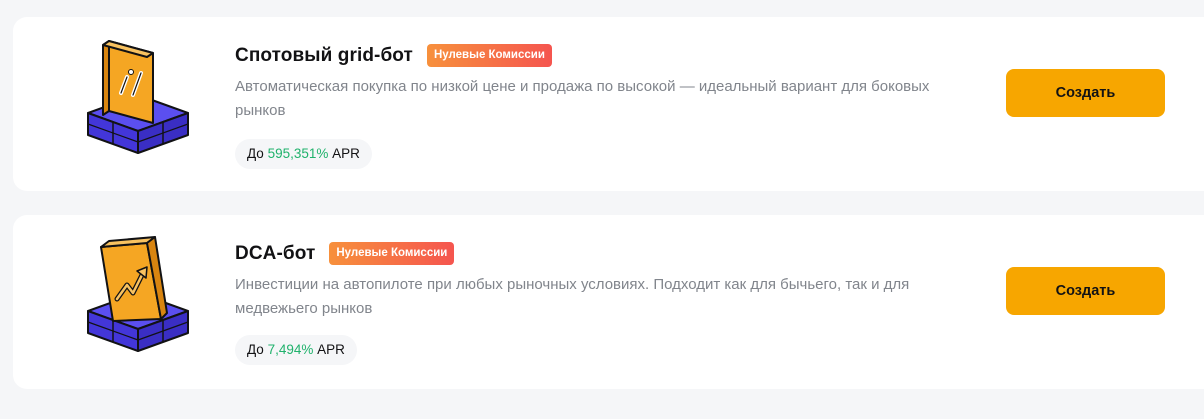 The height and width of the screenshot is (419, 1204). What do you see at coordinates (275, 253) in the screenshot?
I see `bot-title: DCA-бот` at bounding box center [275, 253].